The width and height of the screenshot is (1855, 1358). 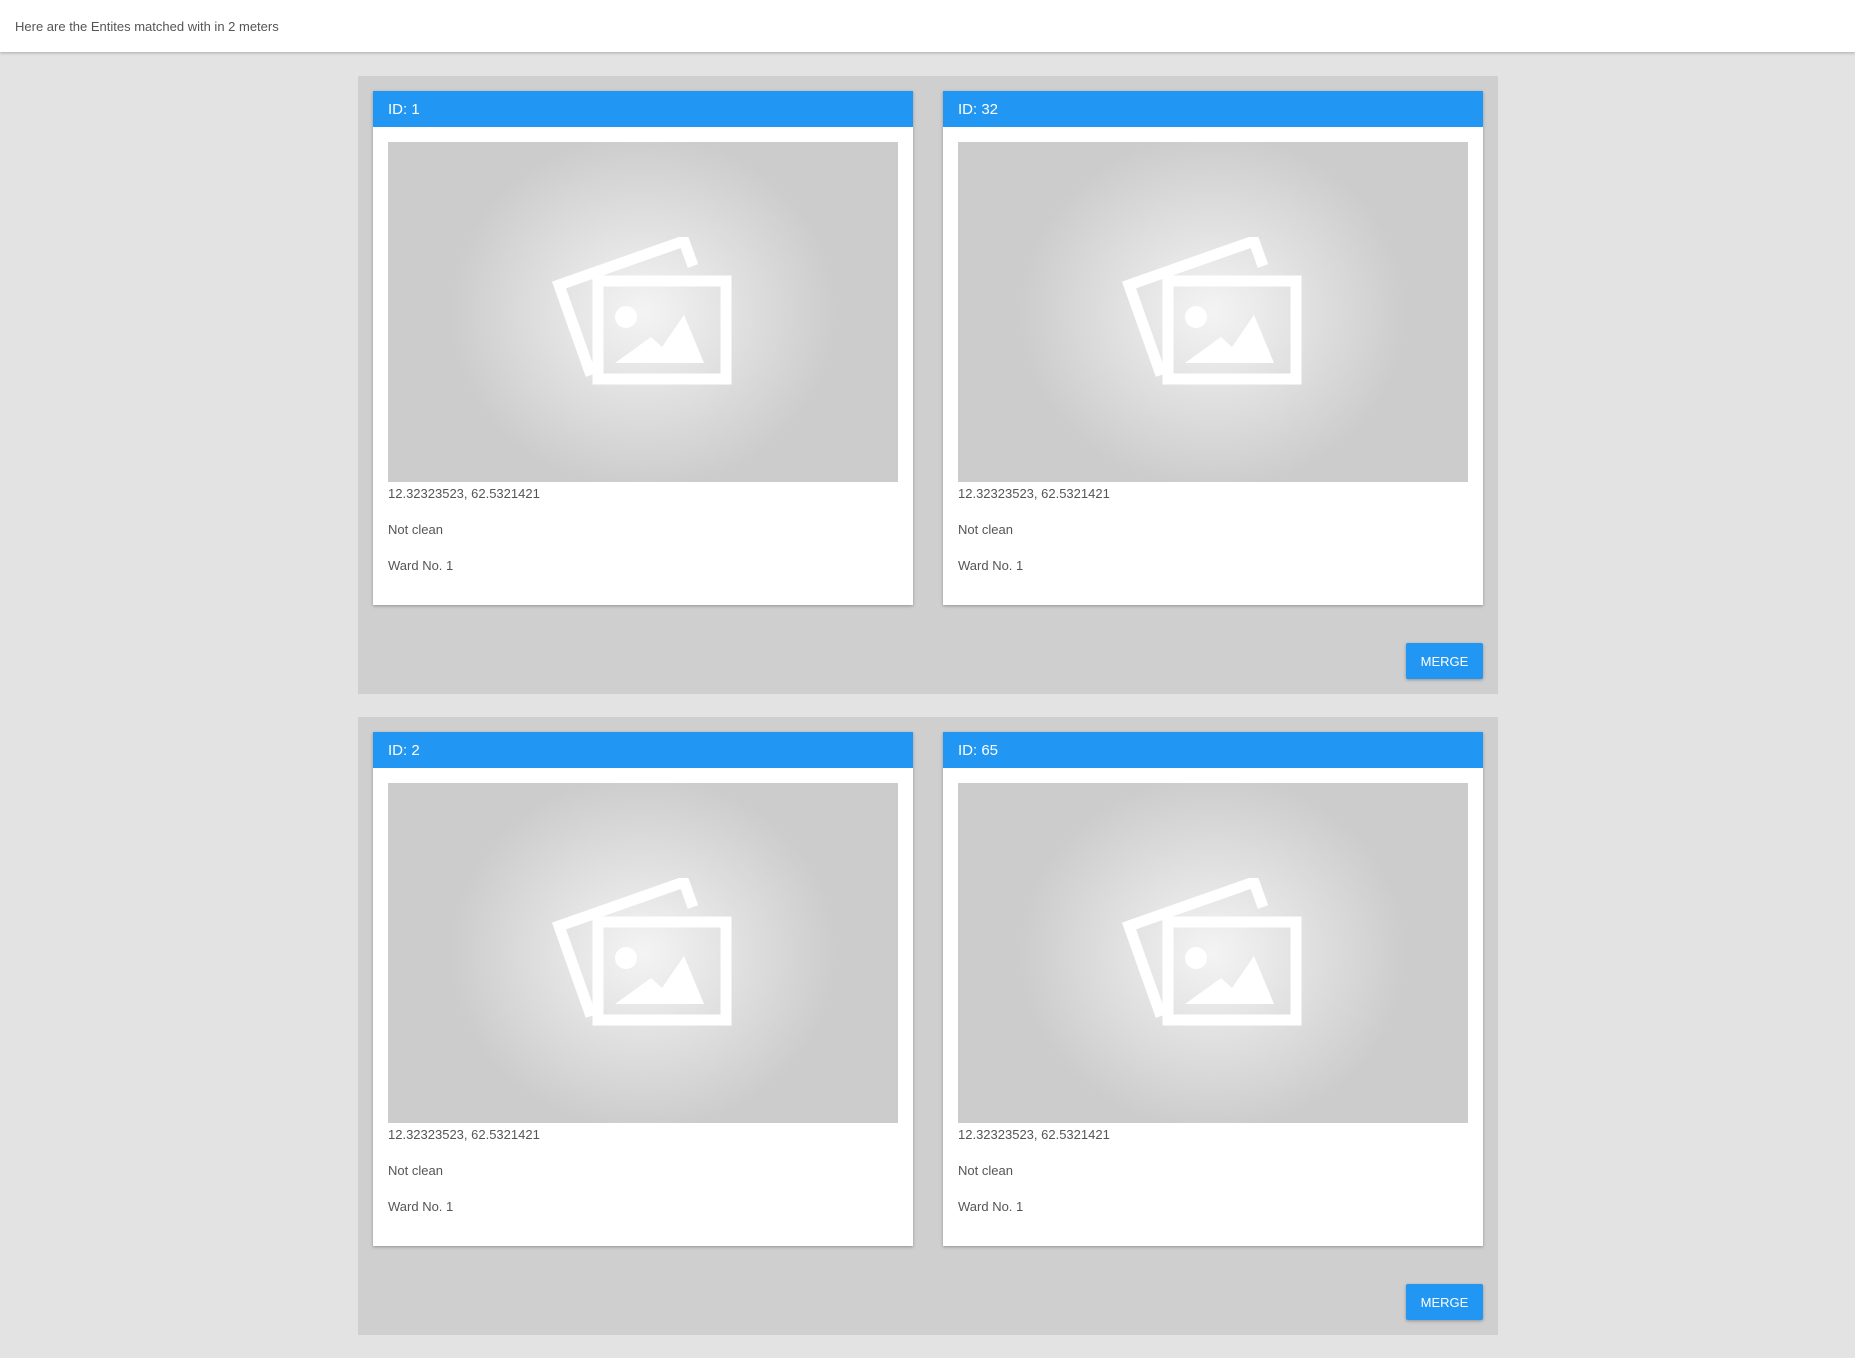 I want to click on card-header: ID: 32, so click(x=1213, y=109).